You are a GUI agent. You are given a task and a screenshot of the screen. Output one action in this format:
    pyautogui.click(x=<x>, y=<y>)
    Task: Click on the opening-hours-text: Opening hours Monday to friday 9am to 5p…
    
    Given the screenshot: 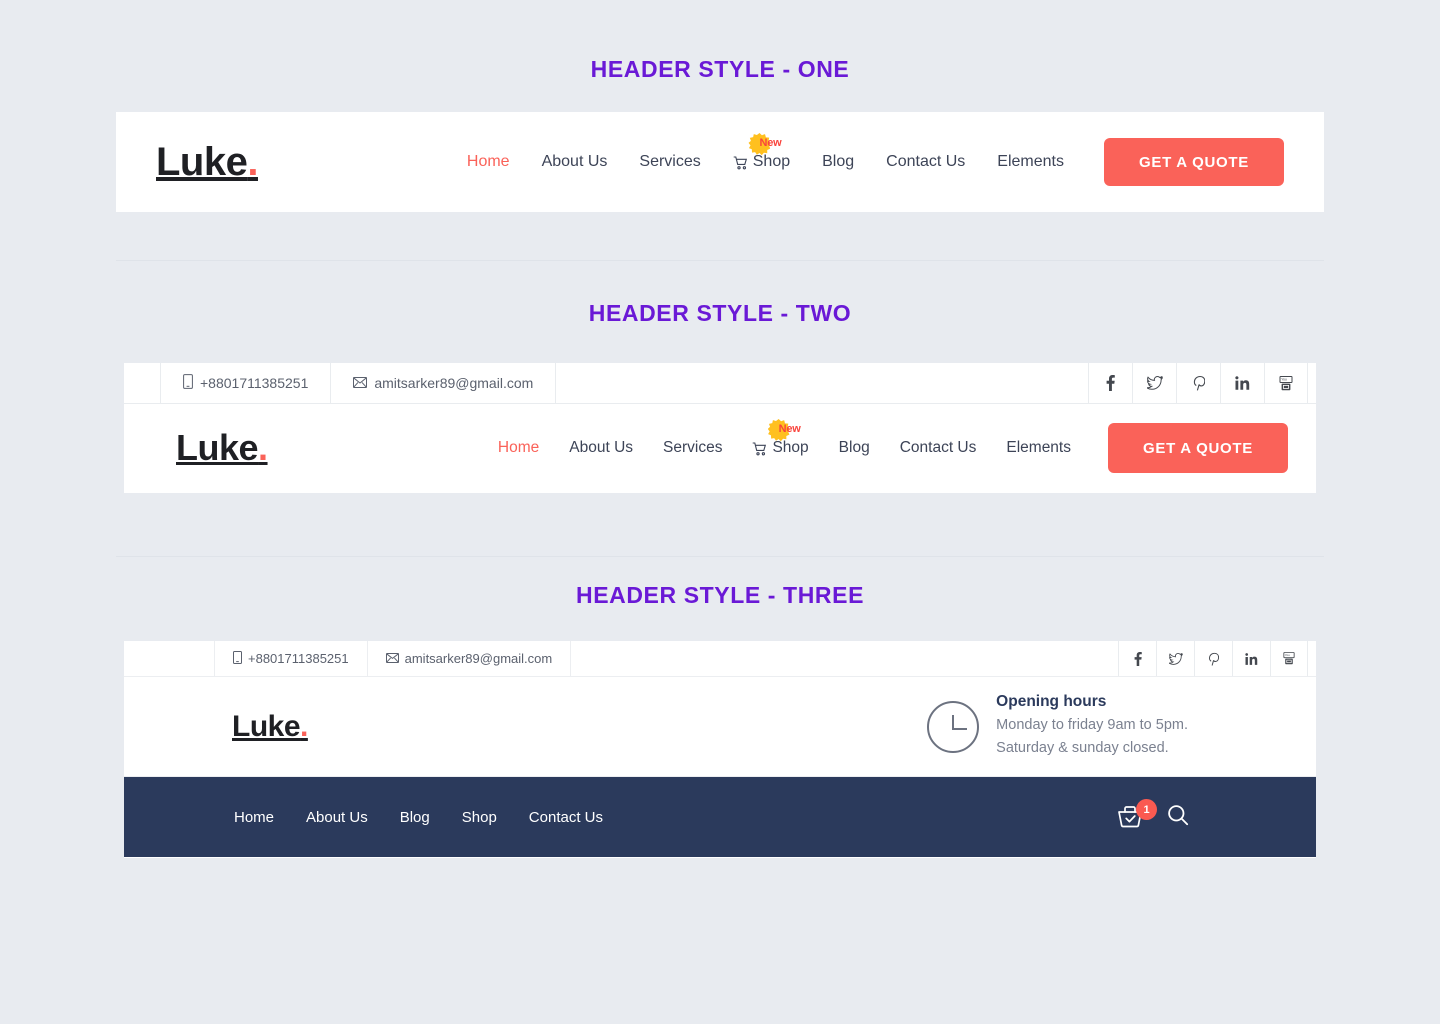 What is the action you would take?
    pyautogui.click(x=1092, y=727)
    